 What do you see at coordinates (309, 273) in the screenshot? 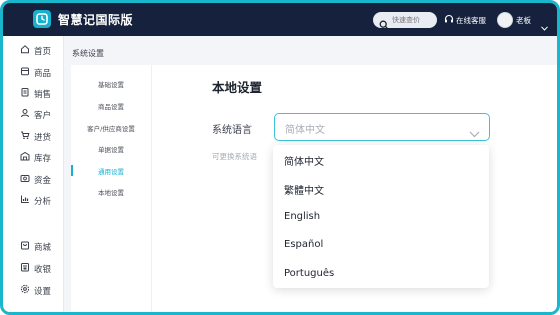
I see `language-option-pt: Português` at bounding box center [309, 273].